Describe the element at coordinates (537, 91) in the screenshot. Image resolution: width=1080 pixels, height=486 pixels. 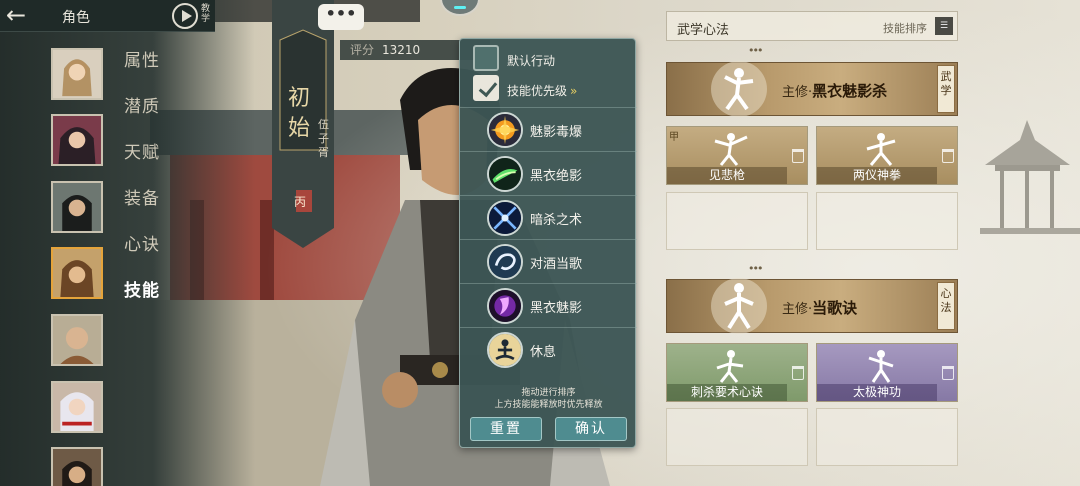
I see `skill-priority-label: 技能优先级` at that location.